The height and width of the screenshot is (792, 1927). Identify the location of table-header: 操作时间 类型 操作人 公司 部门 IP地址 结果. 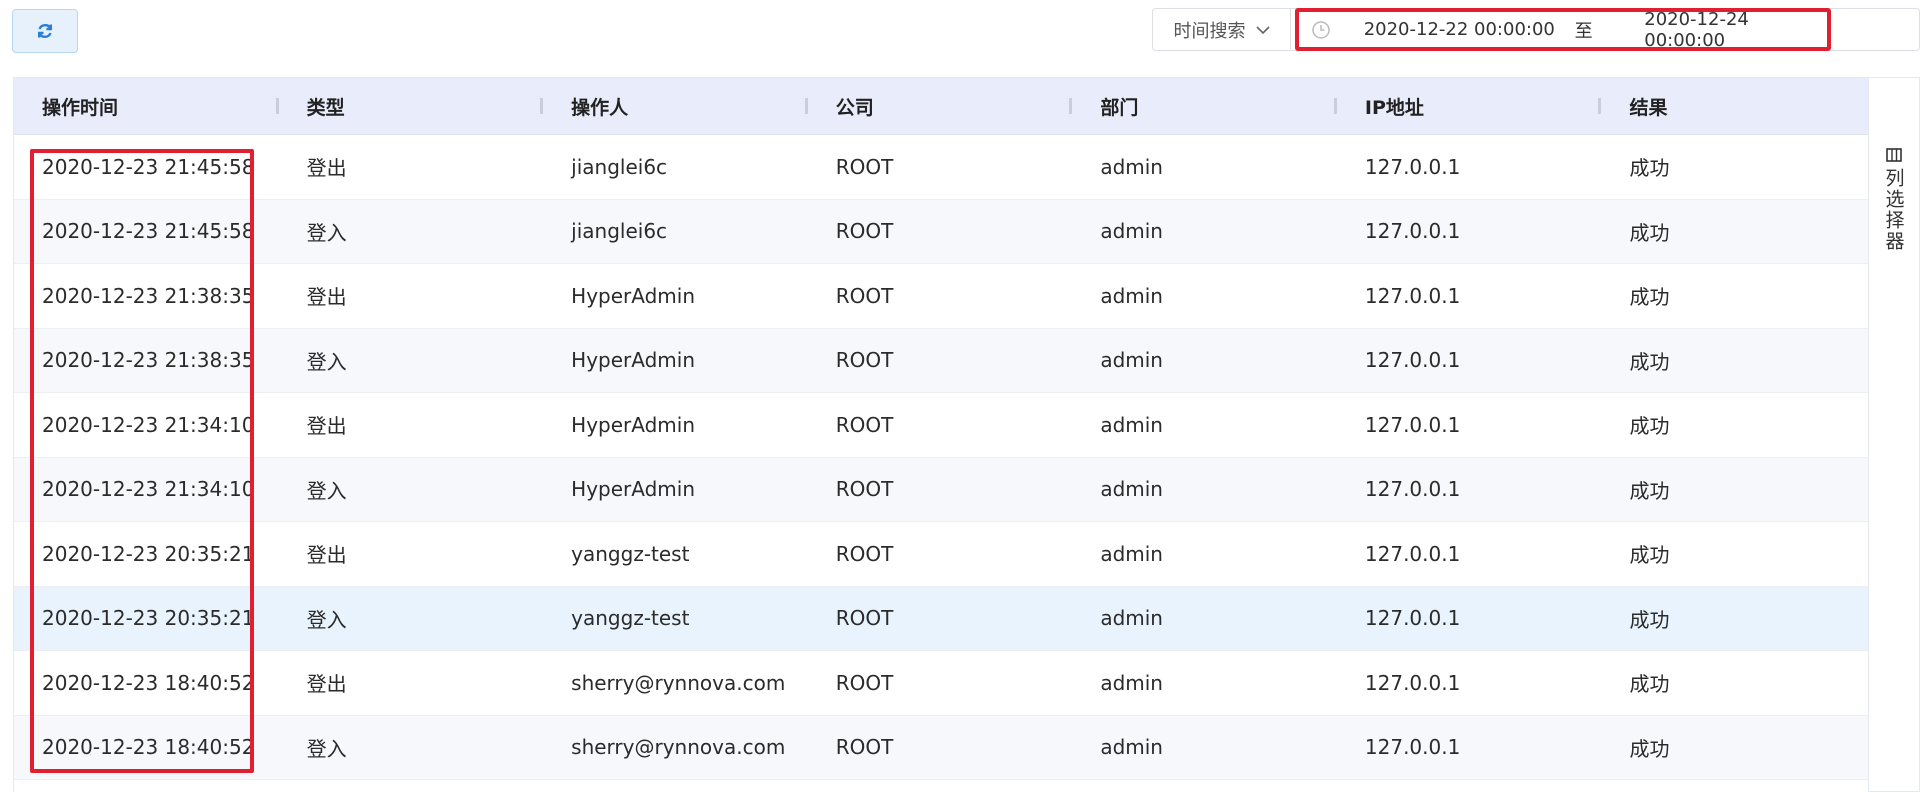
(941, 106).